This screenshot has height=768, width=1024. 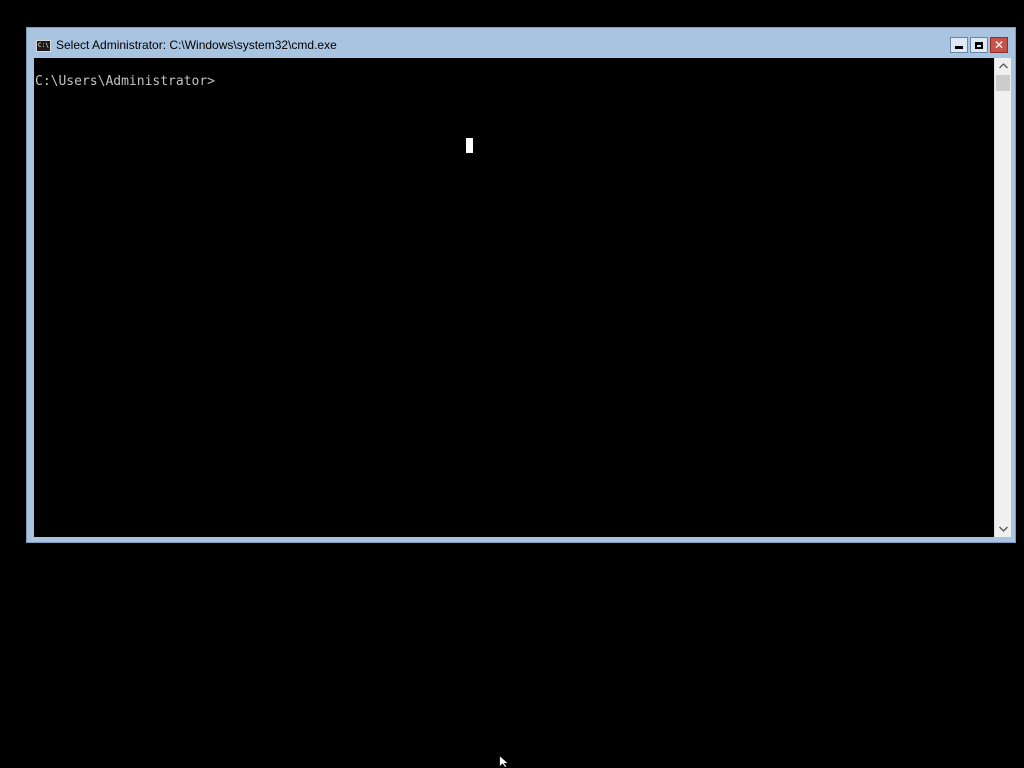 What do you see at coordinates (125, 81) in the screenshot?
I see `command-prompt: C:\Users\Administrator>` at bounding box center [125, 81].